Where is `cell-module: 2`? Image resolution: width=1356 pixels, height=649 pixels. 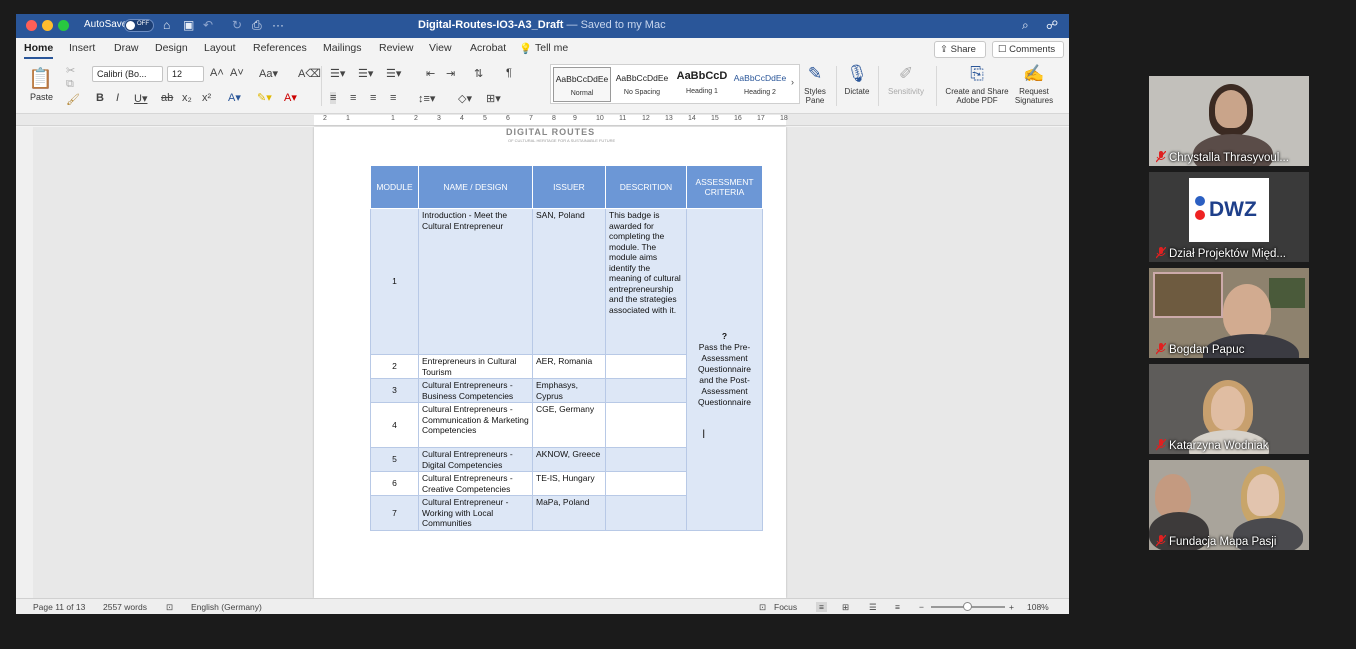
cell-module: 2 is located at coordinates (394, 366).